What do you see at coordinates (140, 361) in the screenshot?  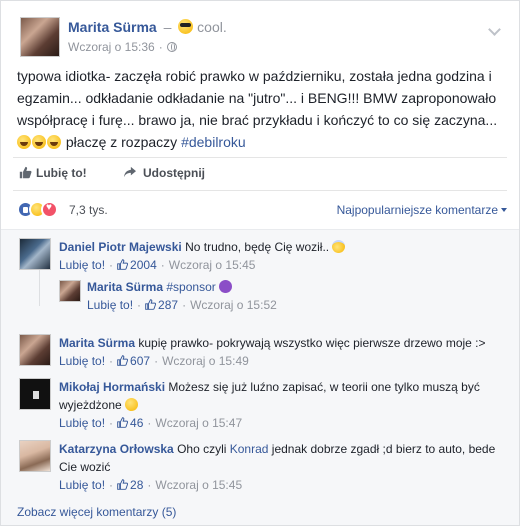 I see `comment-like-count: 607` at bounding box center [140, 361].